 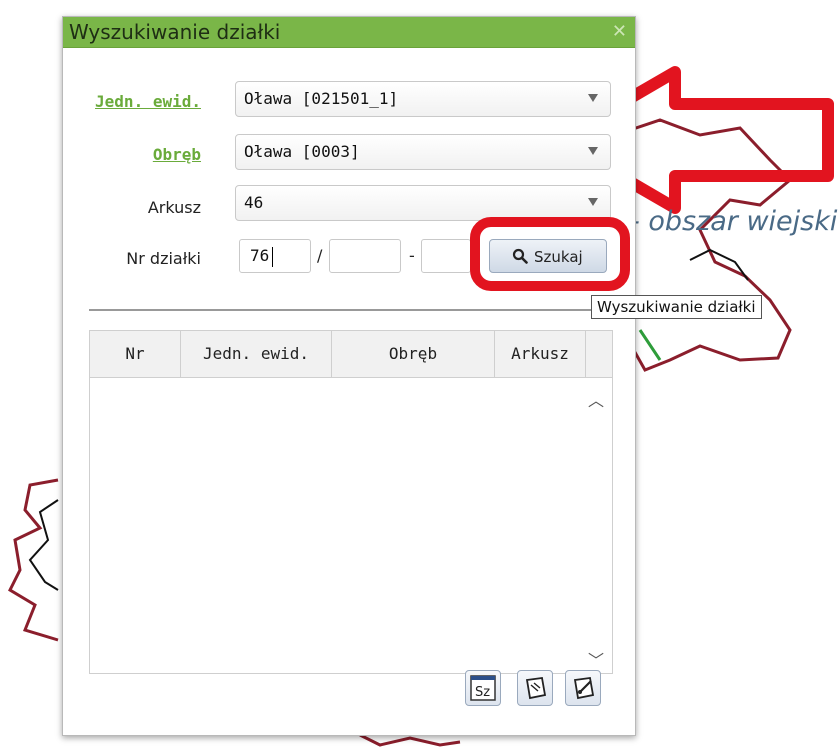 I want to click on polygon-select-icon, so click(x=536, y=688).